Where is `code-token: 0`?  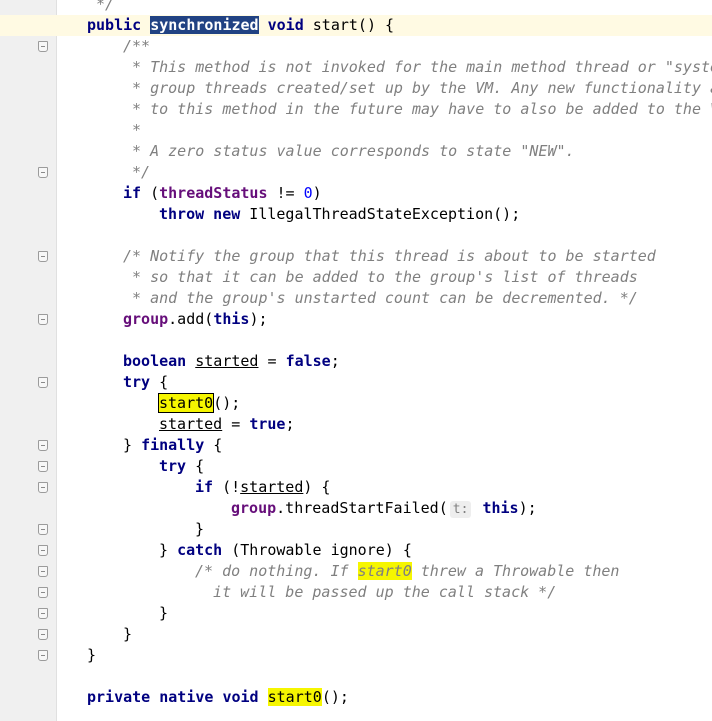 code-token: 0 is located at coordinates (308, 193).